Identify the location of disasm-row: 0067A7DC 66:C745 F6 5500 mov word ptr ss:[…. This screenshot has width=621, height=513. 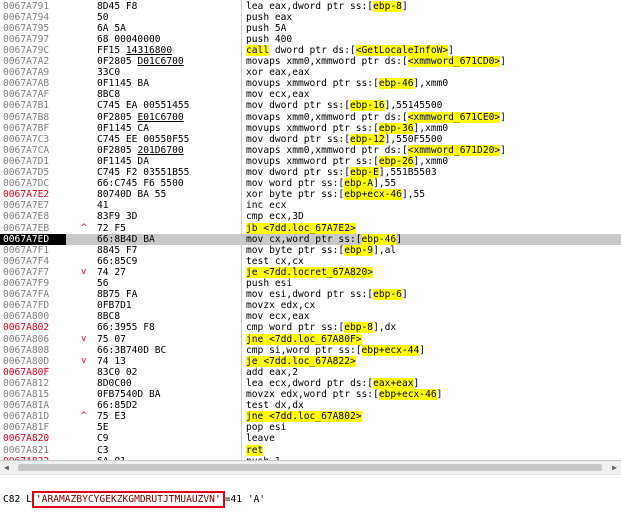
(310, 184).